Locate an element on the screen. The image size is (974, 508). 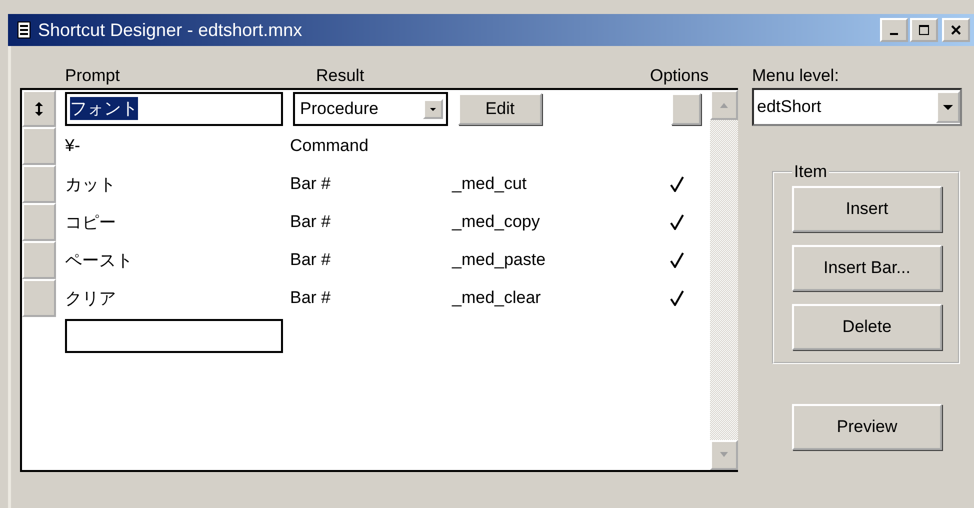
scroll-down-button is located at coordinates (724, 455).